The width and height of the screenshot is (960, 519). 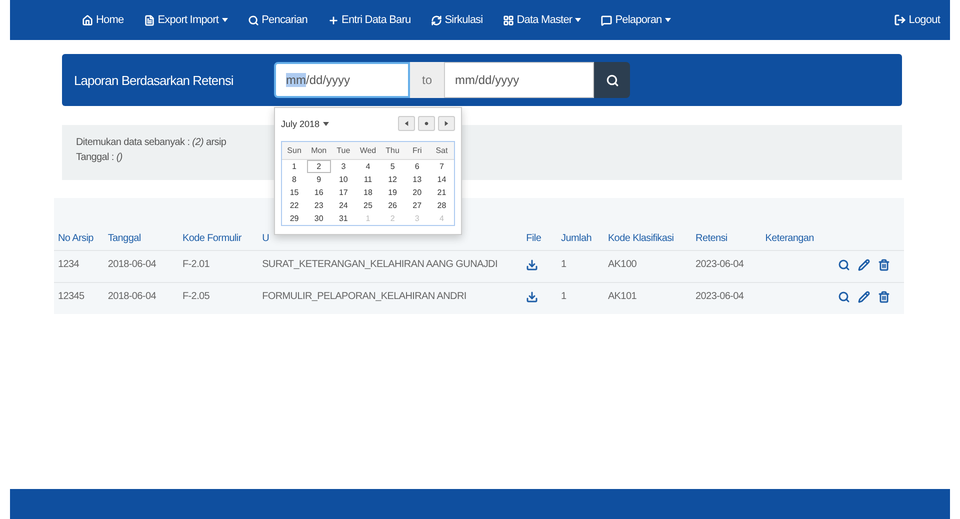 What do you see at coordinates (441, 205) in the screenshot?
I see `calendar-day: 28` at bounding box center [441, 205].